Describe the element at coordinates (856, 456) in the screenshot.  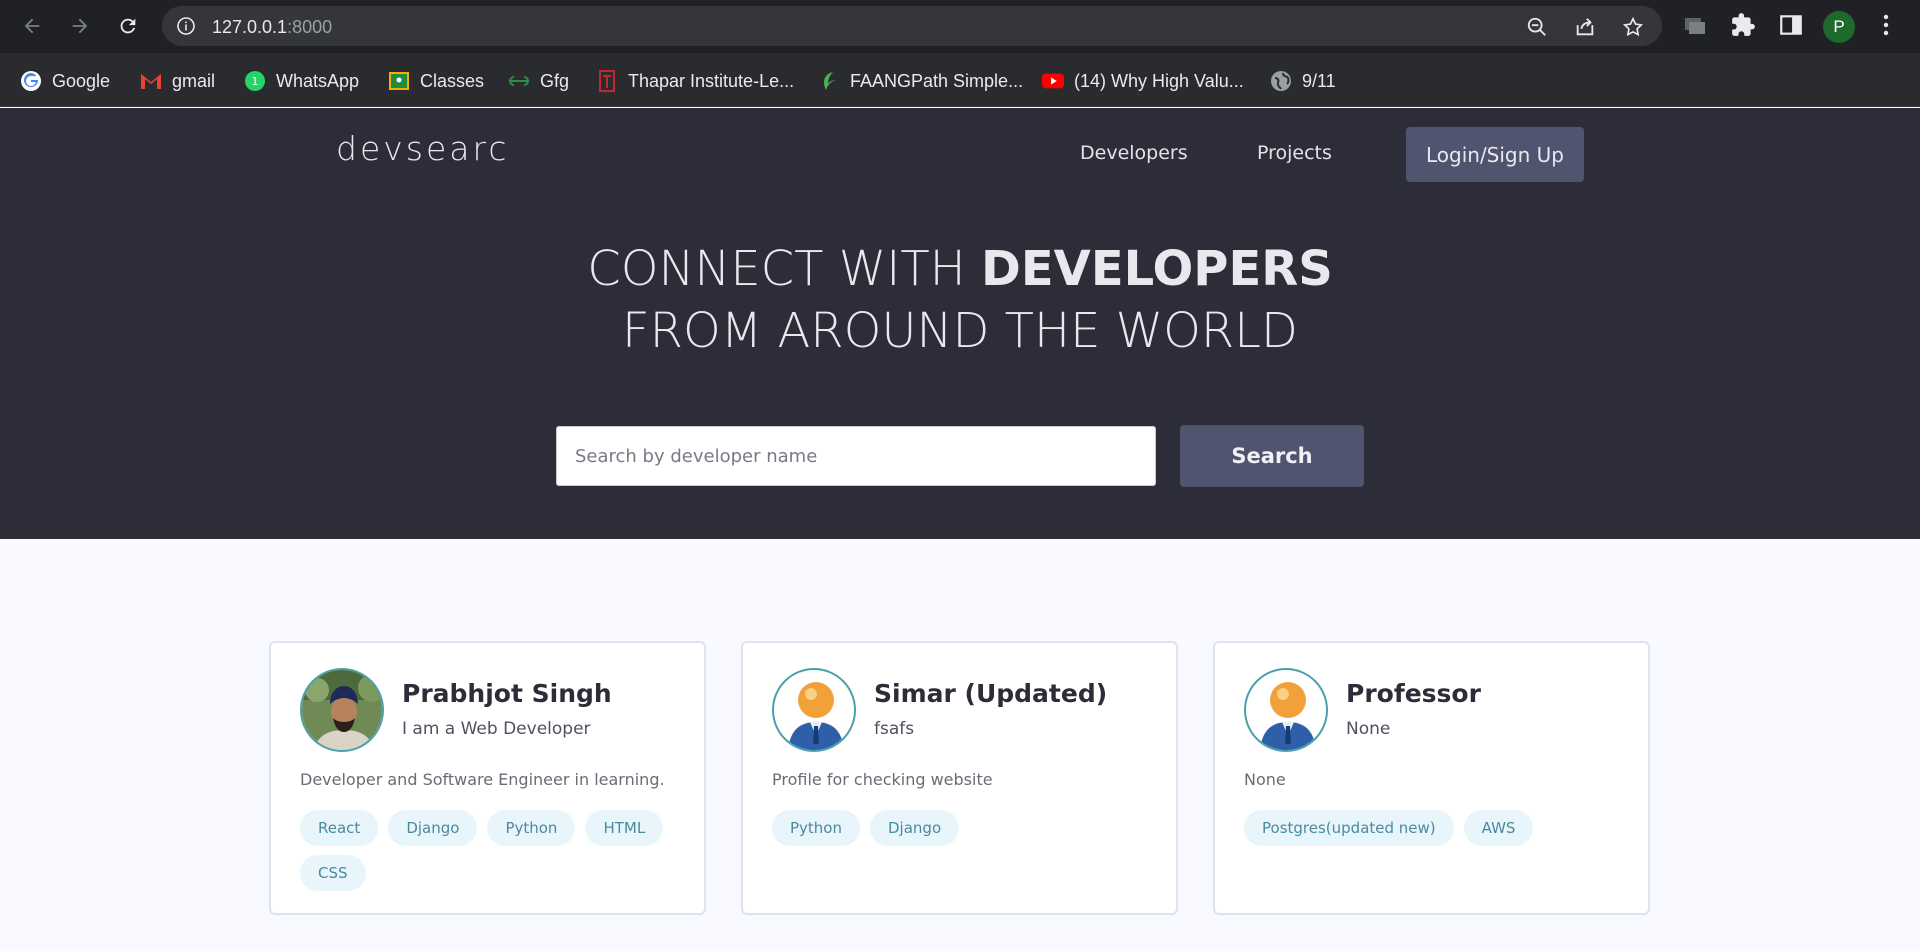
I see `developer-search-input` at that location.